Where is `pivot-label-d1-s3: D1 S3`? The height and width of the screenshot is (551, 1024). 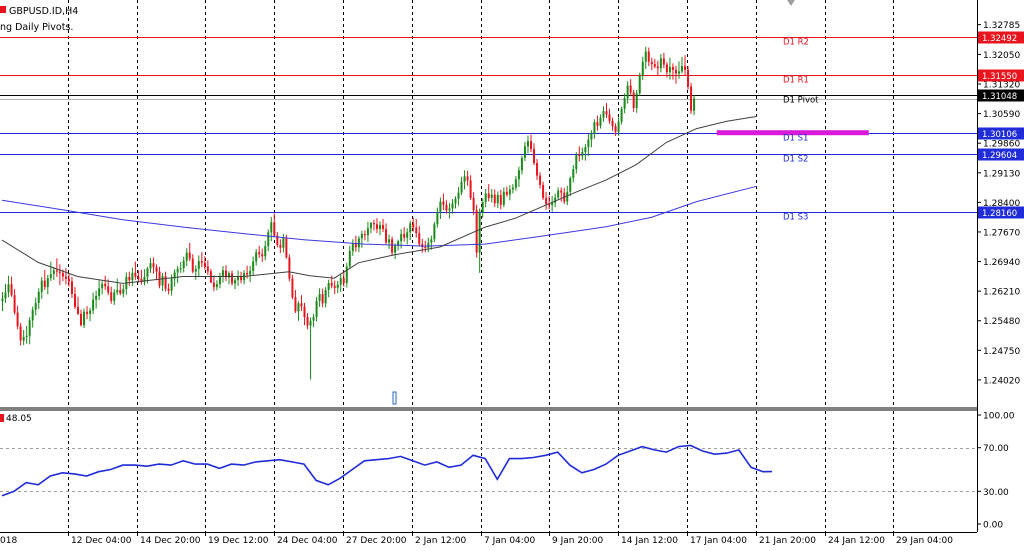 pivot-label-d1-s3: D1 S3 is located at coordinates (795, 218).